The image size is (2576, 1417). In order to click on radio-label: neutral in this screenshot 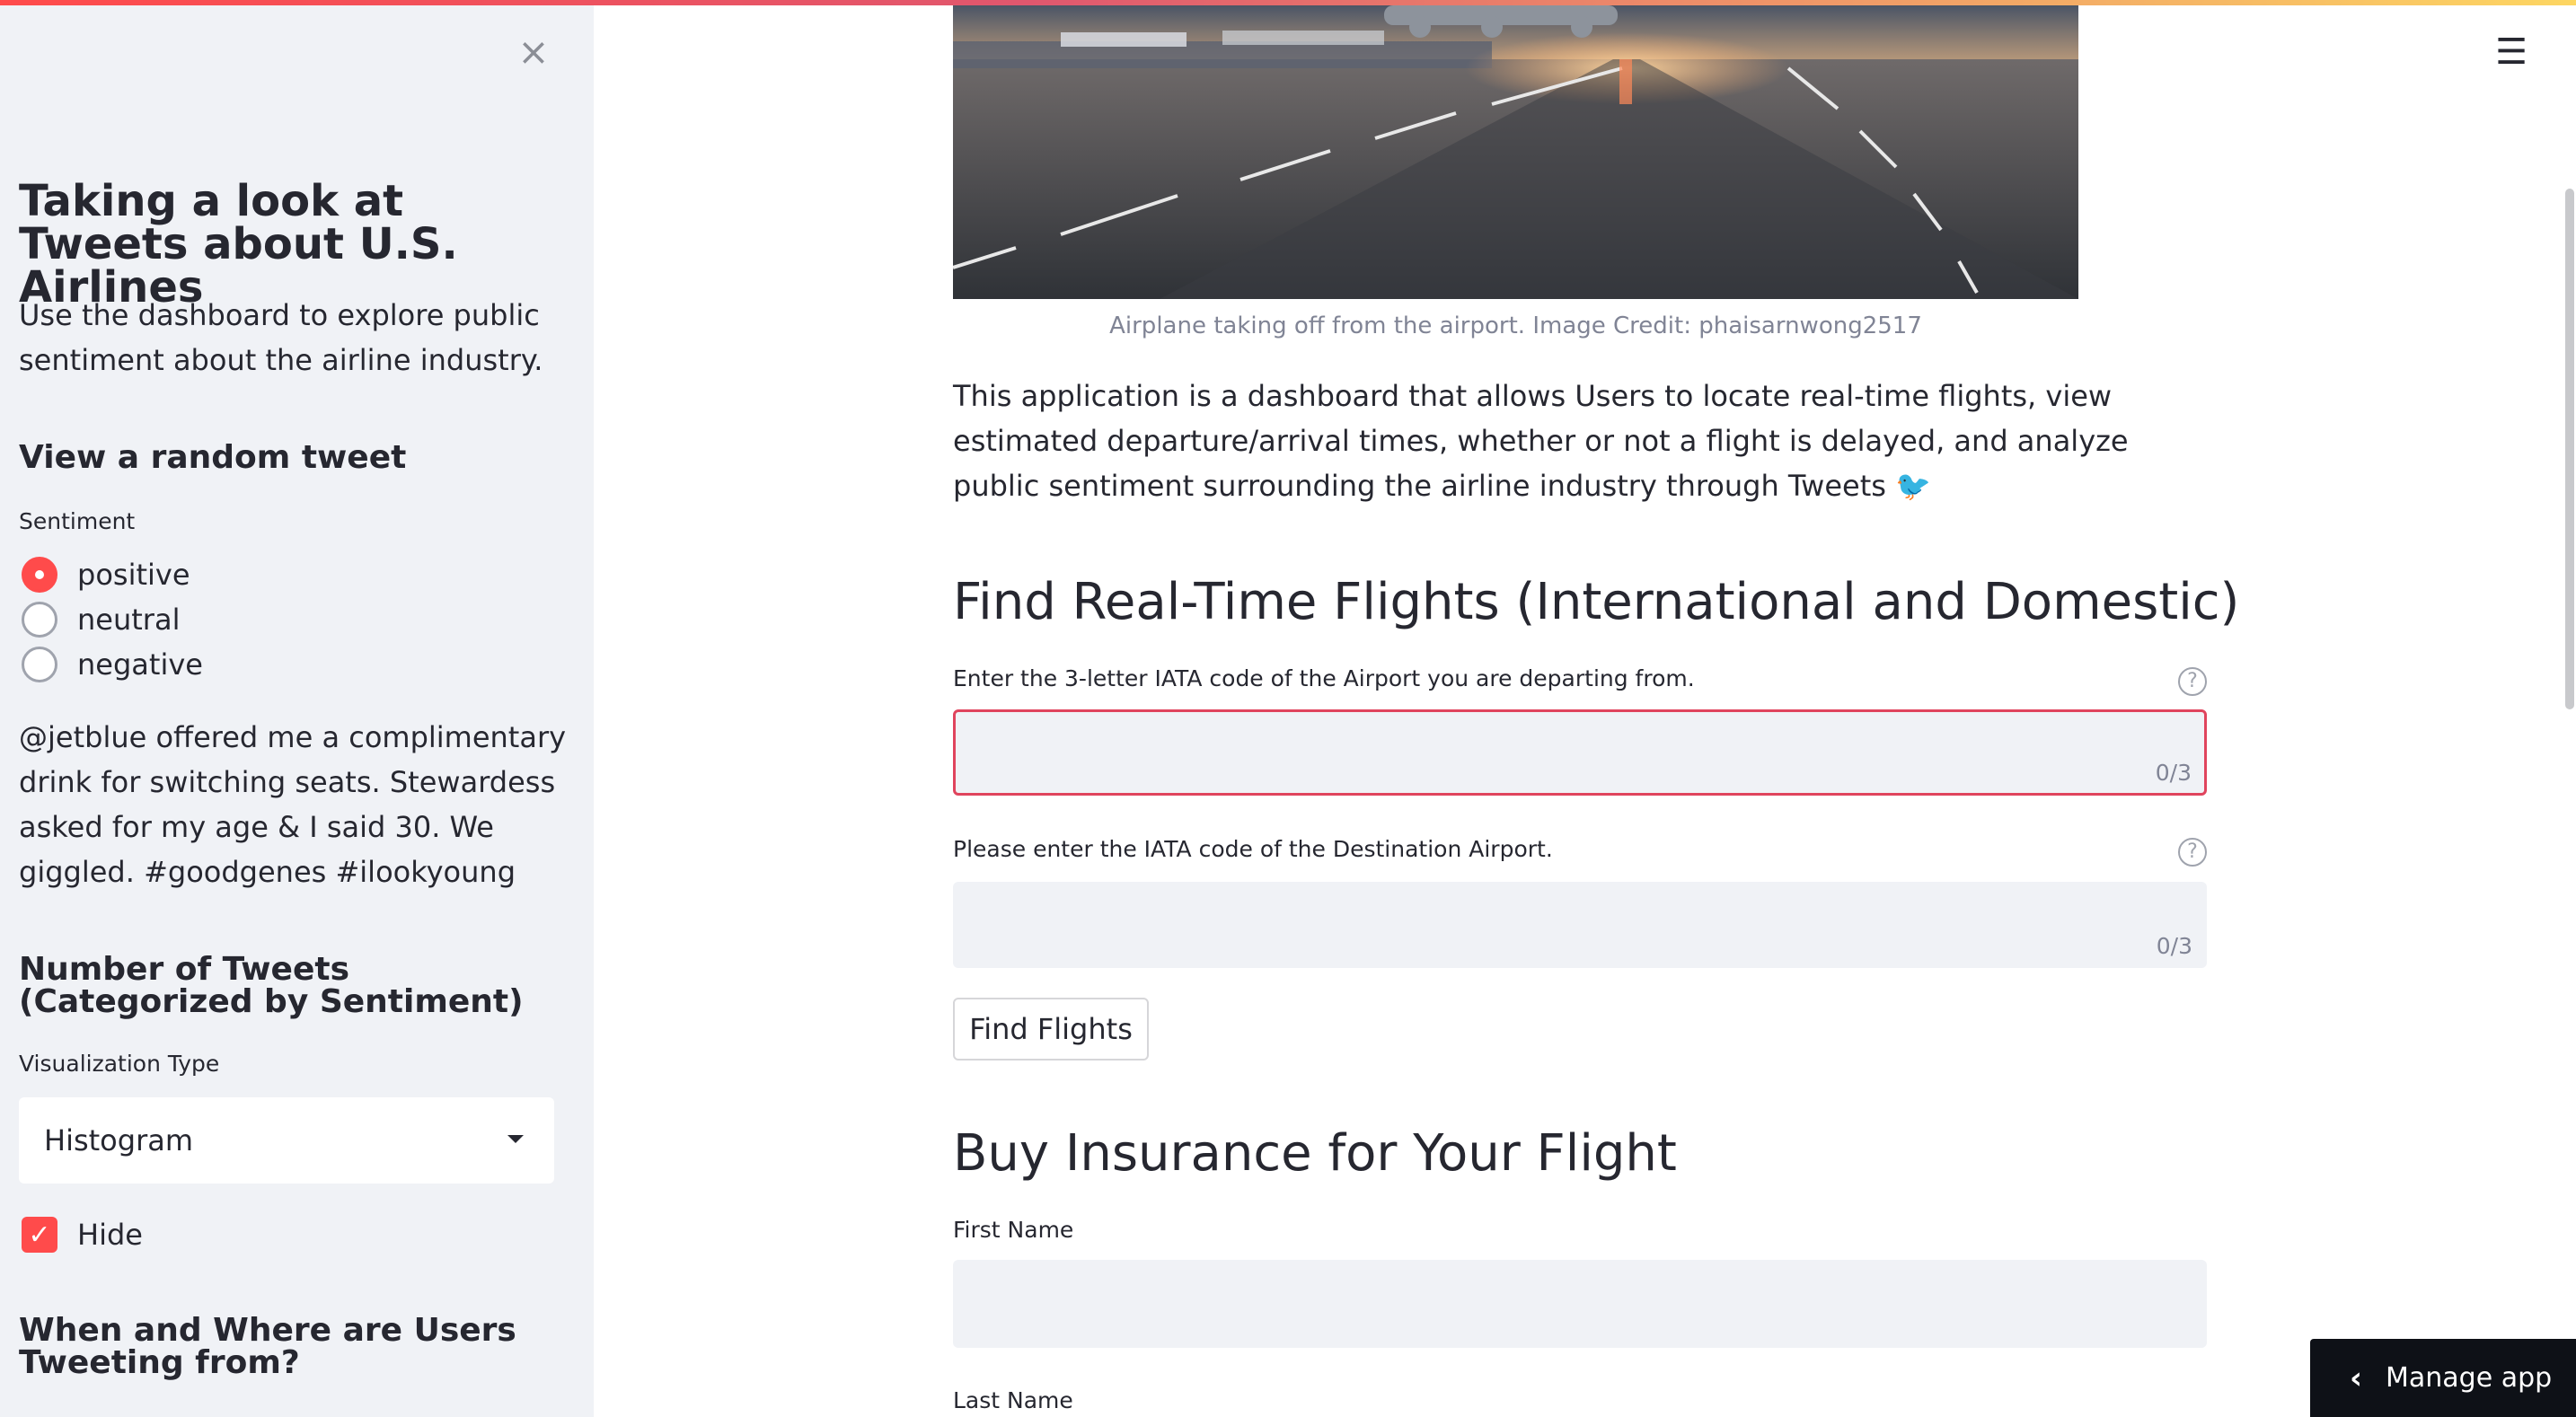, I will do `click(129, 620)`.